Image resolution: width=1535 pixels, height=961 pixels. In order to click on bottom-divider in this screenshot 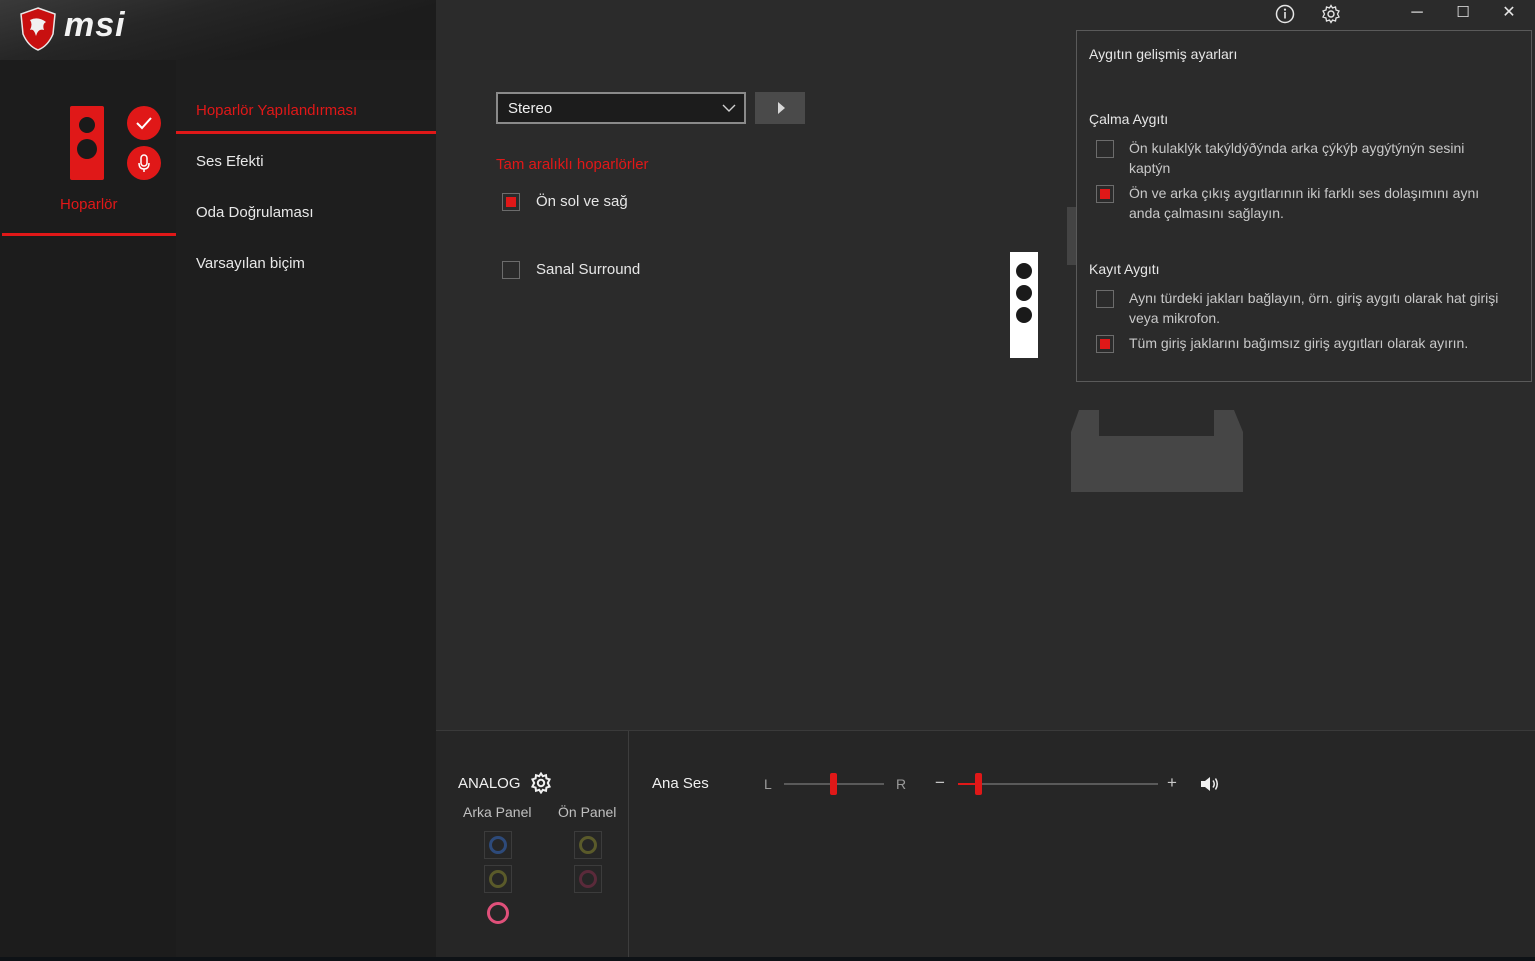, I will do `click(628, 844)`.